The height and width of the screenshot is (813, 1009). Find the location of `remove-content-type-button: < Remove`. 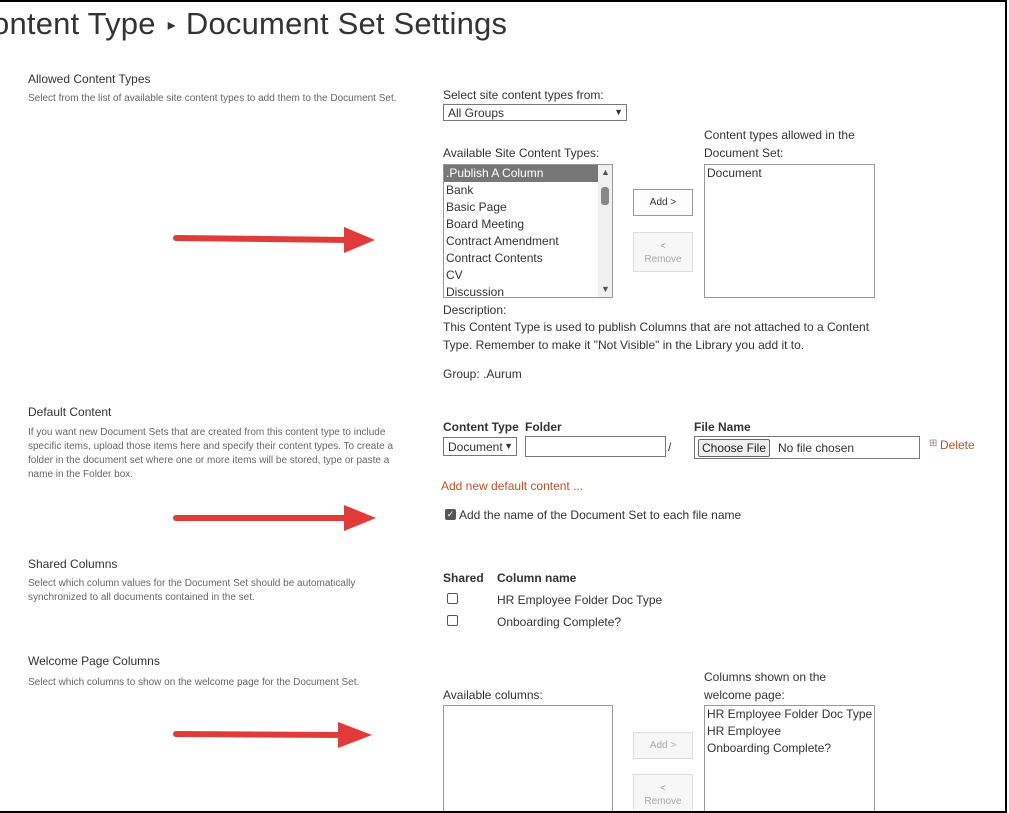

remove-content-type-button: < Remove is located at coordinates (663, 252).